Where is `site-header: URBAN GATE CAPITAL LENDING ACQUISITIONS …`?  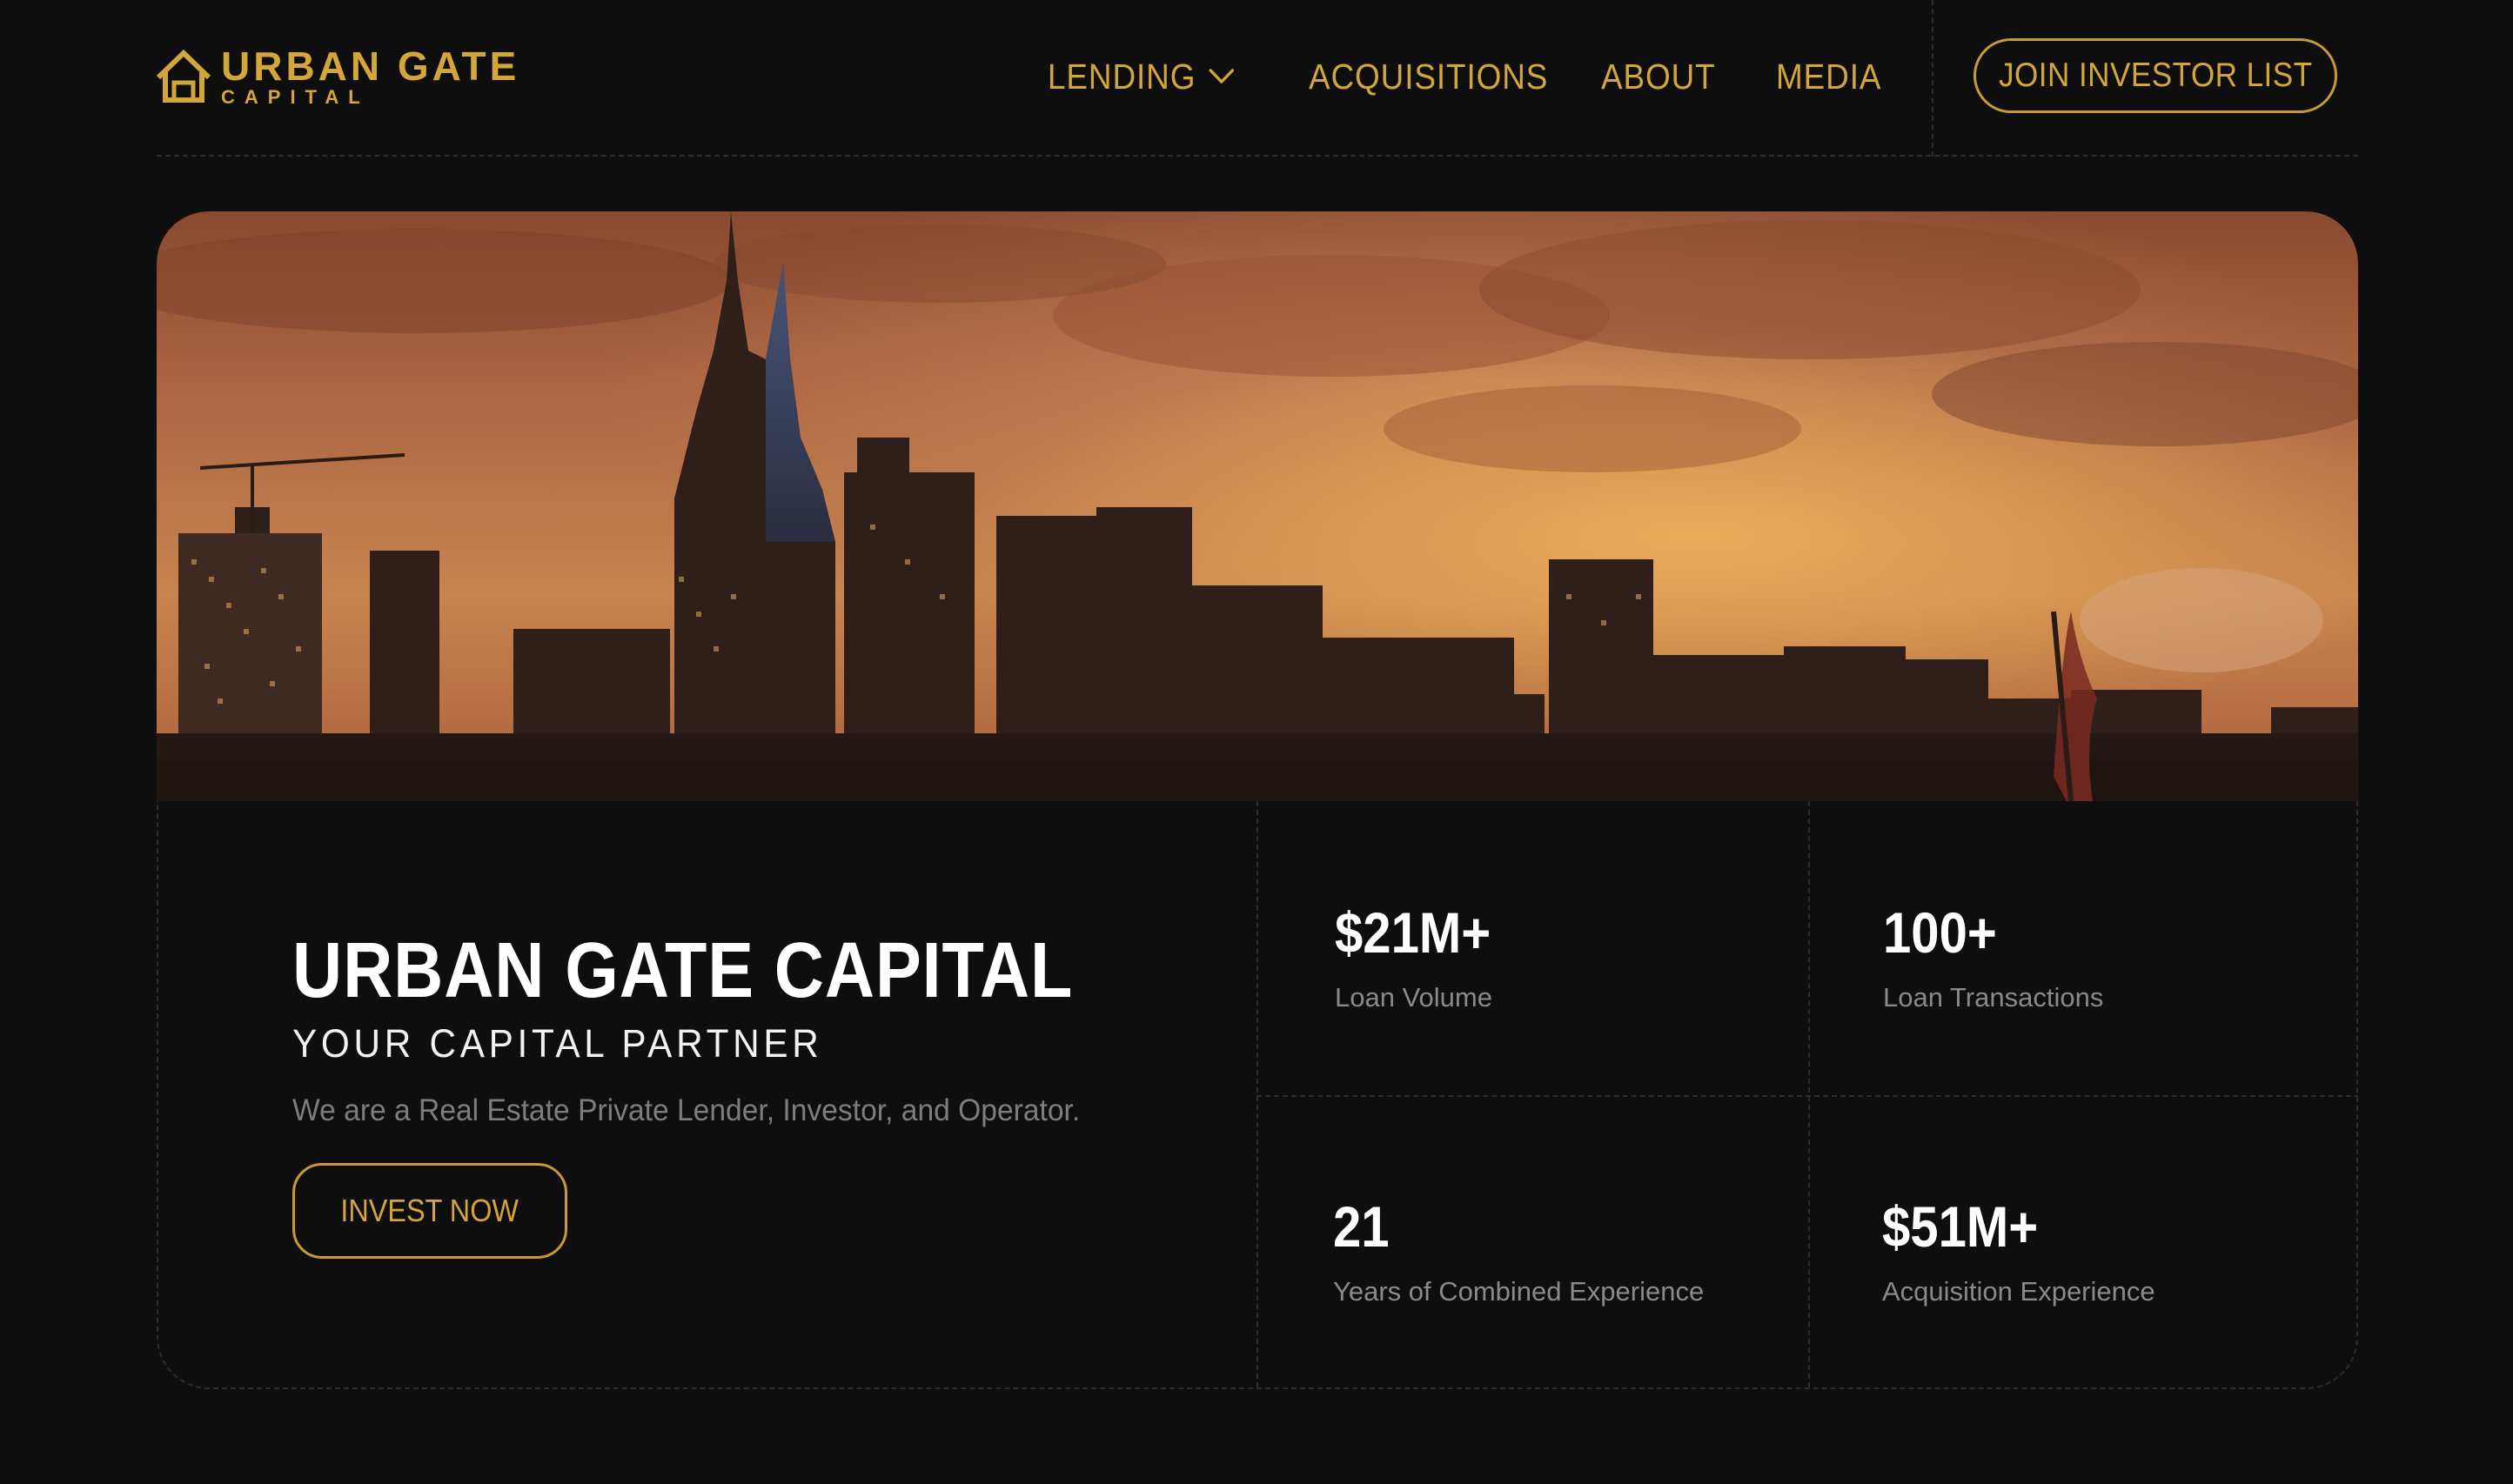
site-header: URBAN GATE CAPITAL LENDING ACQUISITIONS … is located at coordinates (1256, 78).